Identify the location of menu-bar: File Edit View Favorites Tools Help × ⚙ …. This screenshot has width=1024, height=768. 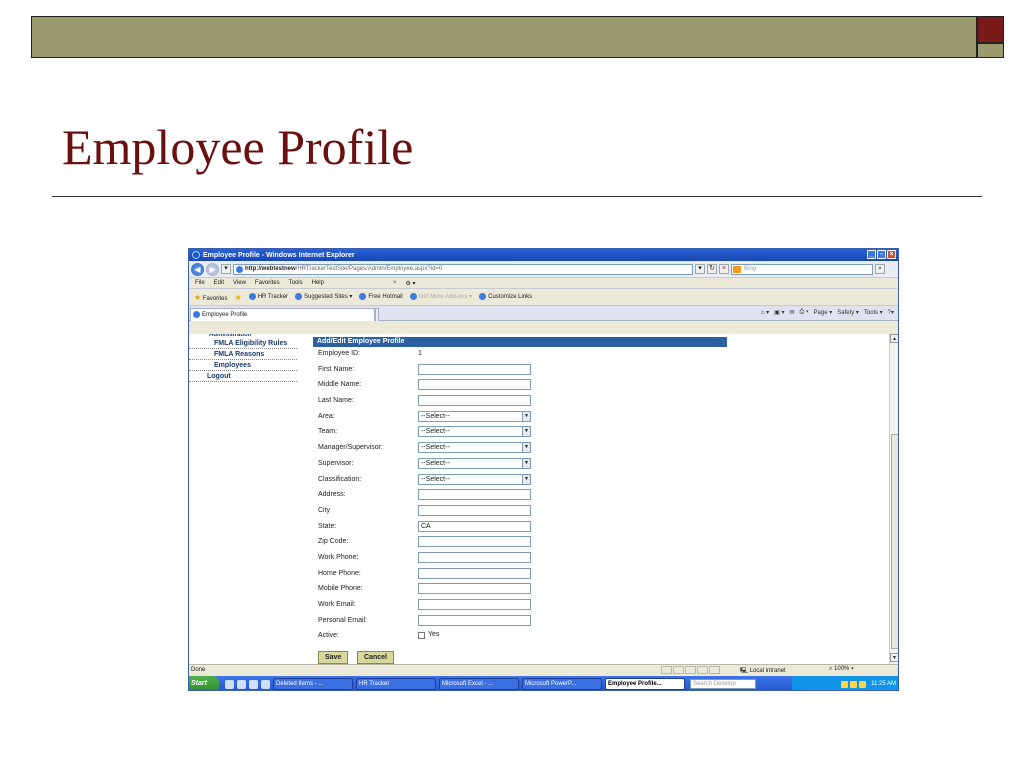
(543, 283).